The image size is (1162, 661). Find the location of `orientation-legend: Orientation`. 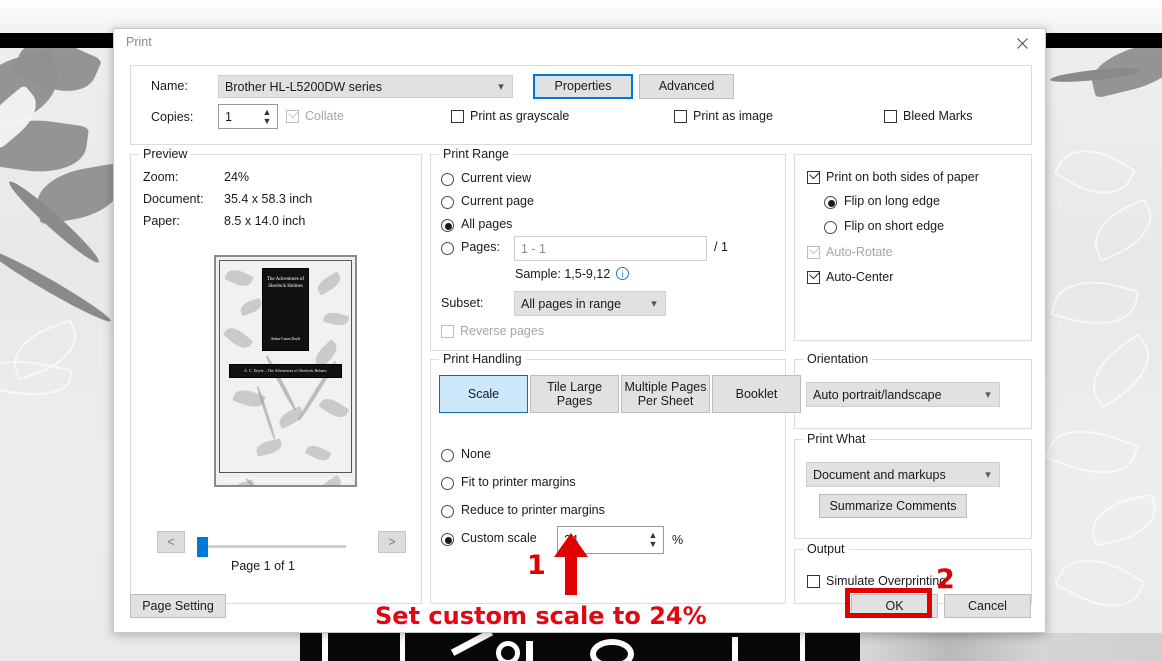

orientation-legend: Orientation is located at coordinates (838, 359).